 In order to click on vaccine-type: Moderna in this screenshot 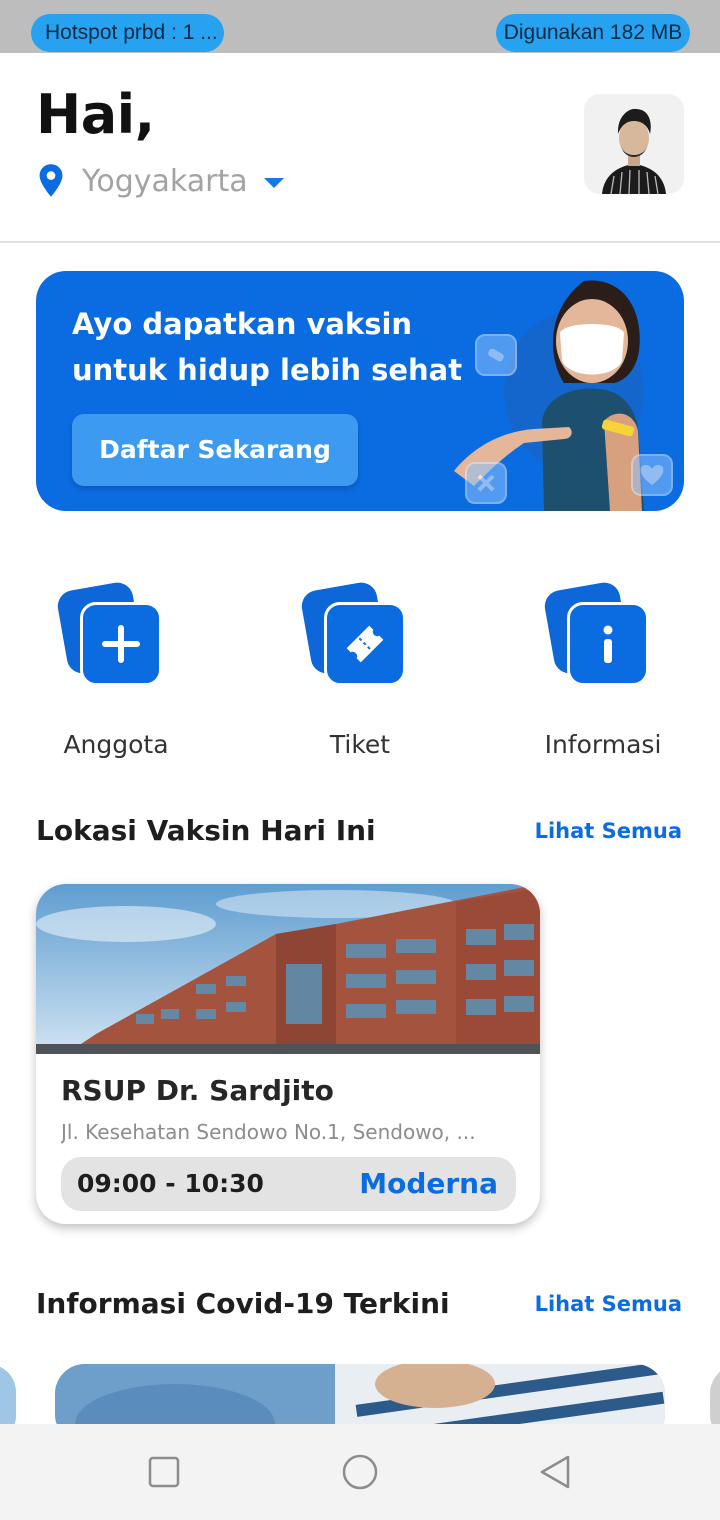, I will do `click(428, 1183)`.